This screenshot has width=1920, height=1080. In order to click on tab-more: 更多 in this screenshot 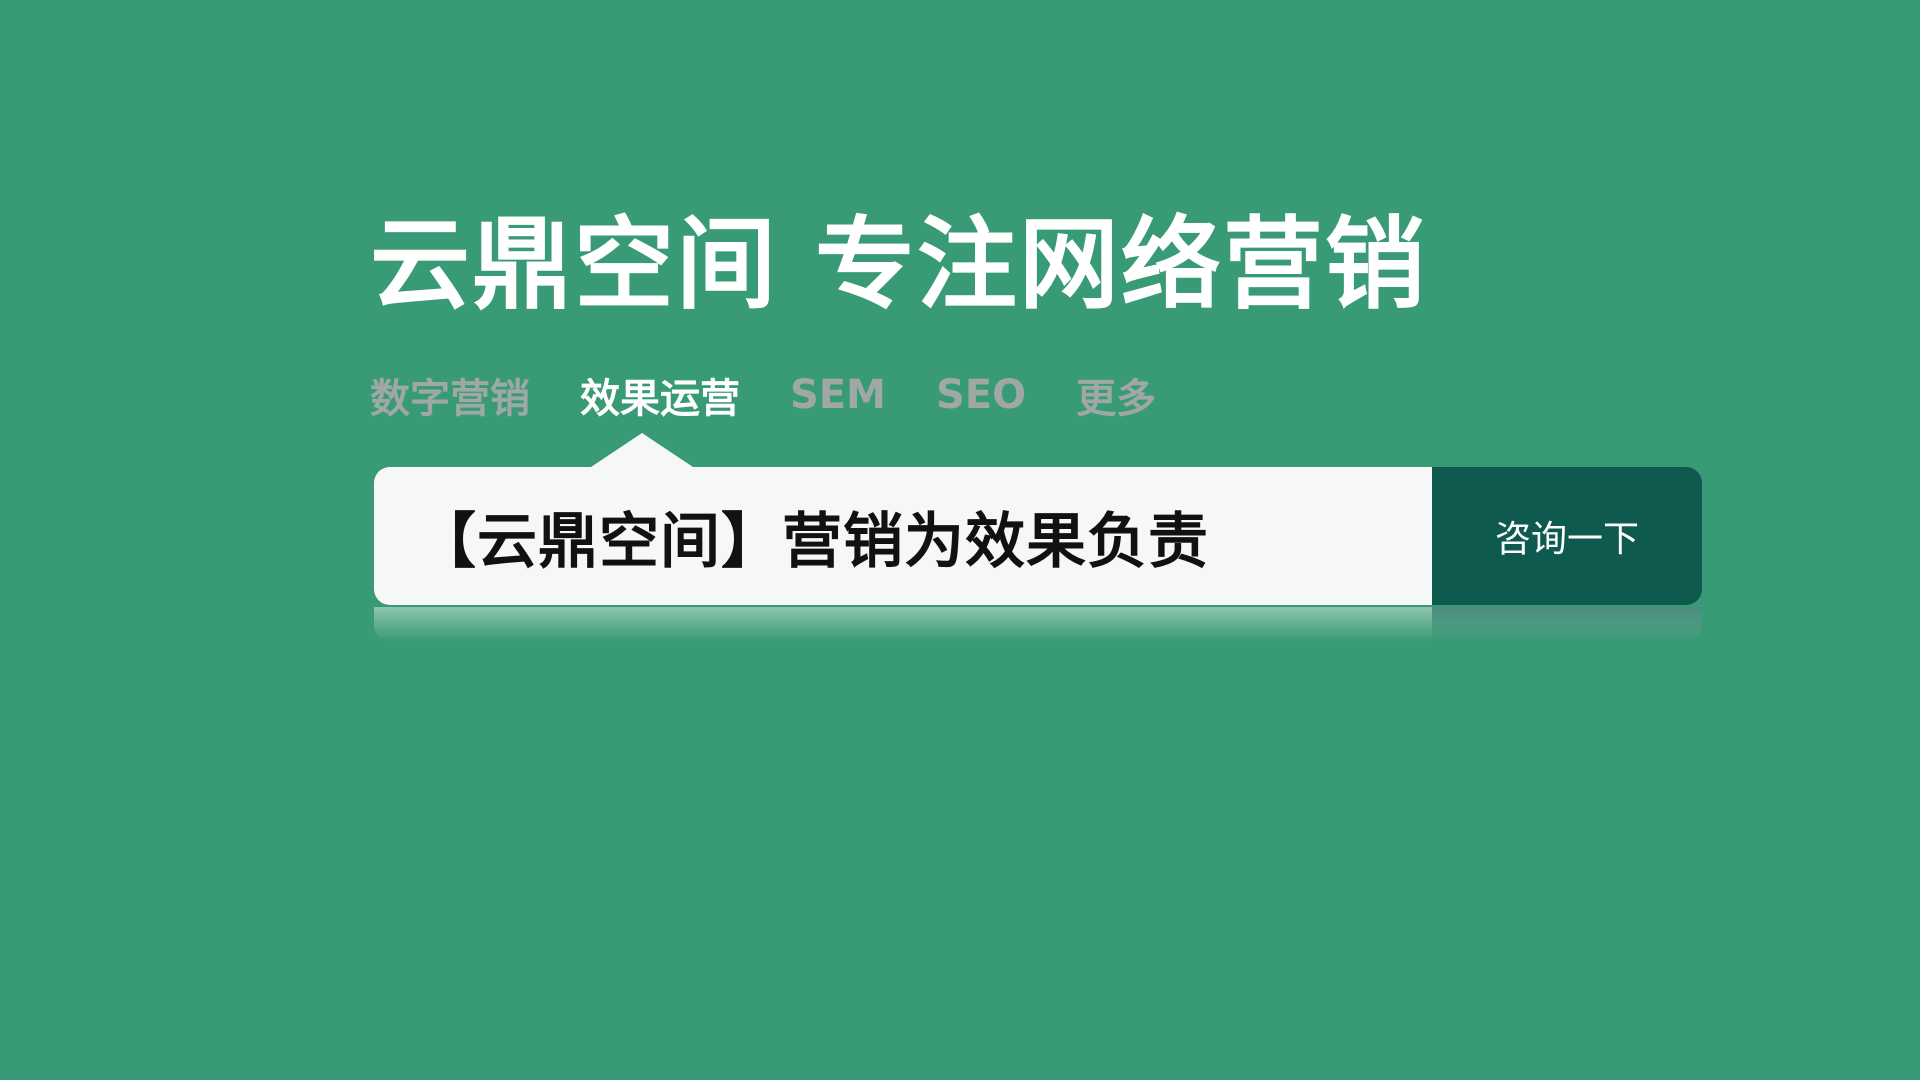, I will do `click(1116, 395)`.